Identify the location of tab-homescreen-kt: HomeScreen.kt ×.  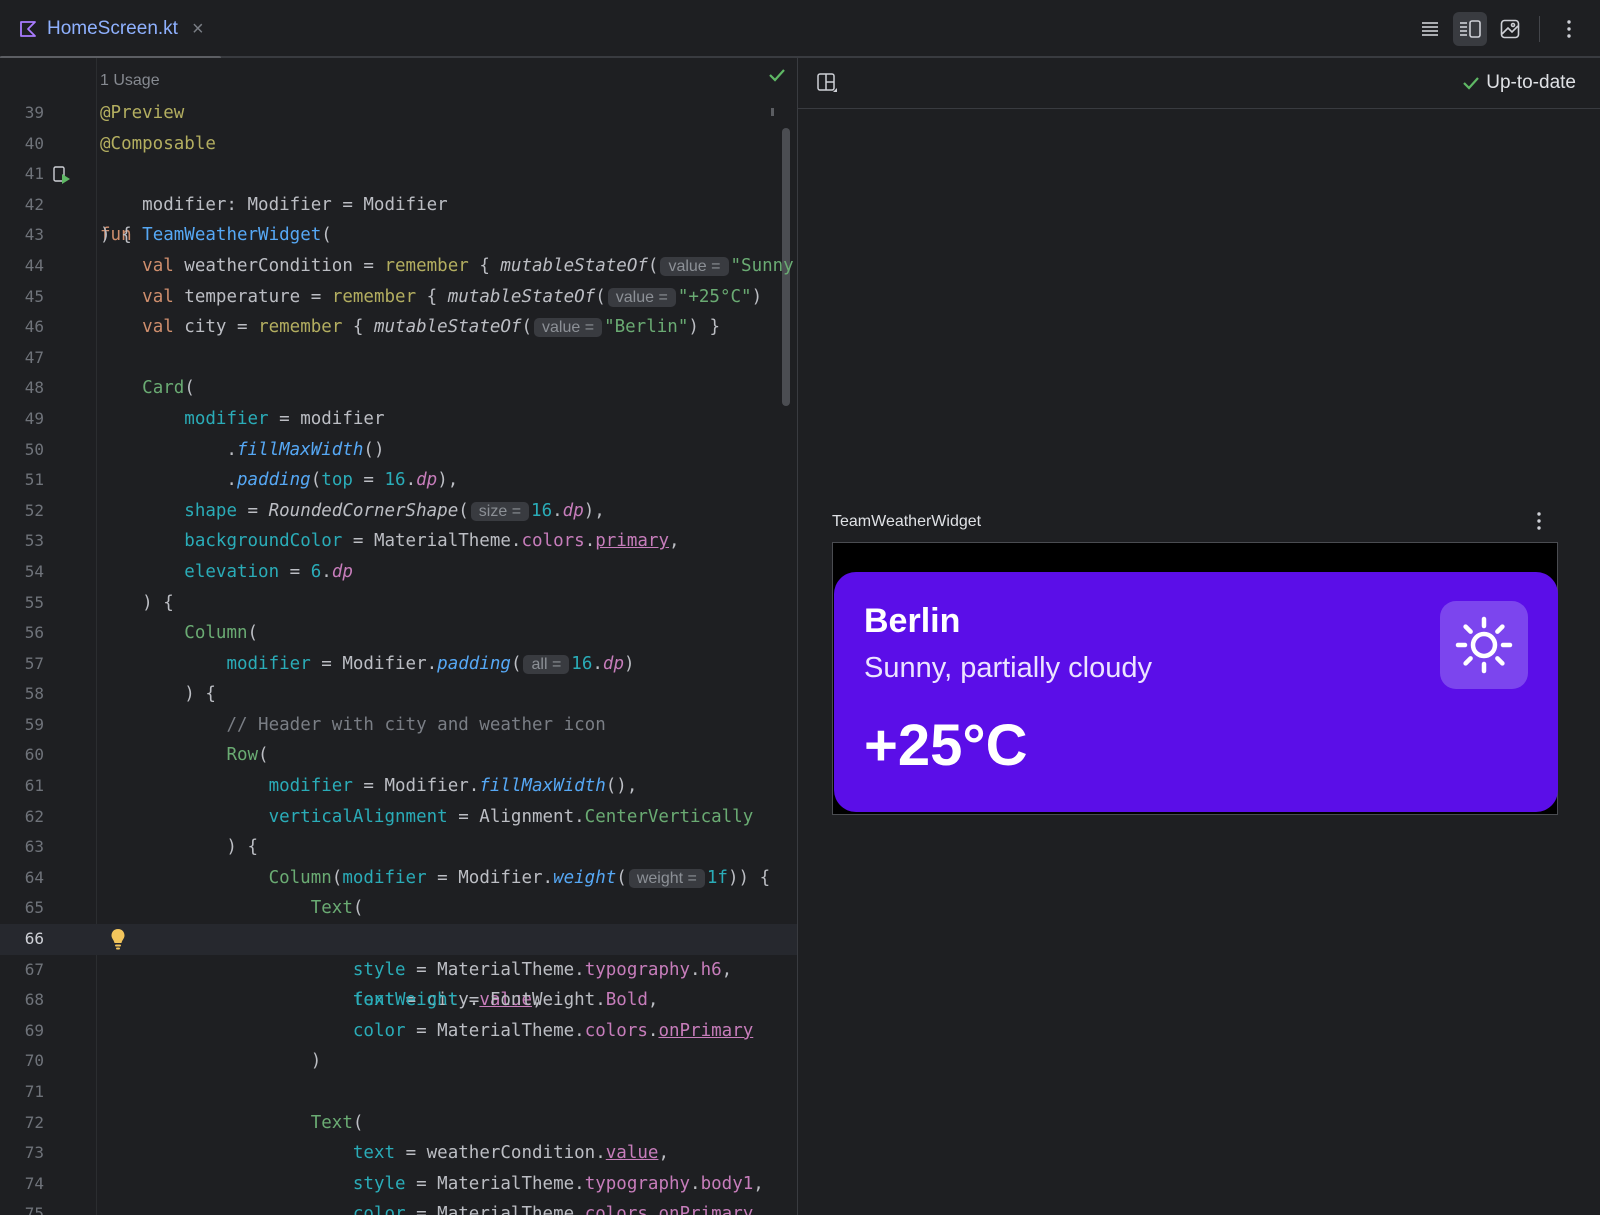
(110, 30).